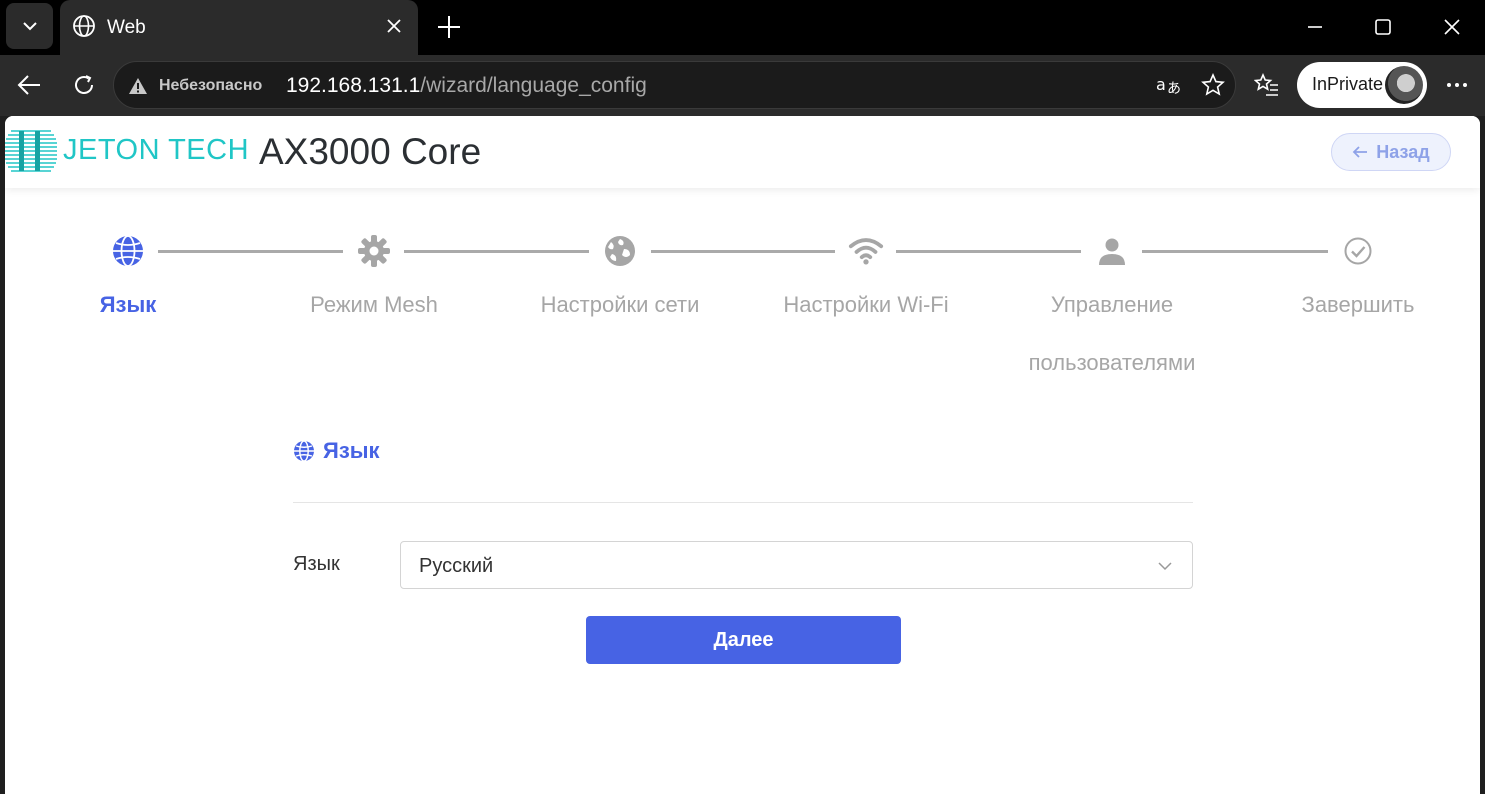  I want to click on brand-name: JETON TECH, so click(156, 150).